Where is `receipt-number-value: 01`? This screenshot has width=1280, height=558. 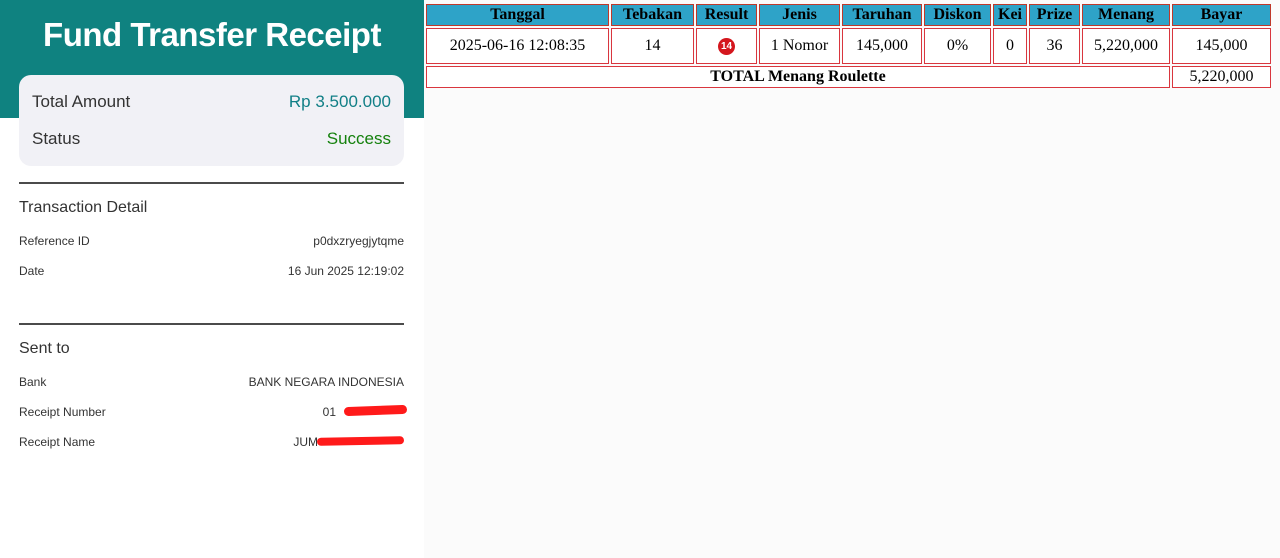 receipt-number-value: 01 is located at coordinates (329, 412).